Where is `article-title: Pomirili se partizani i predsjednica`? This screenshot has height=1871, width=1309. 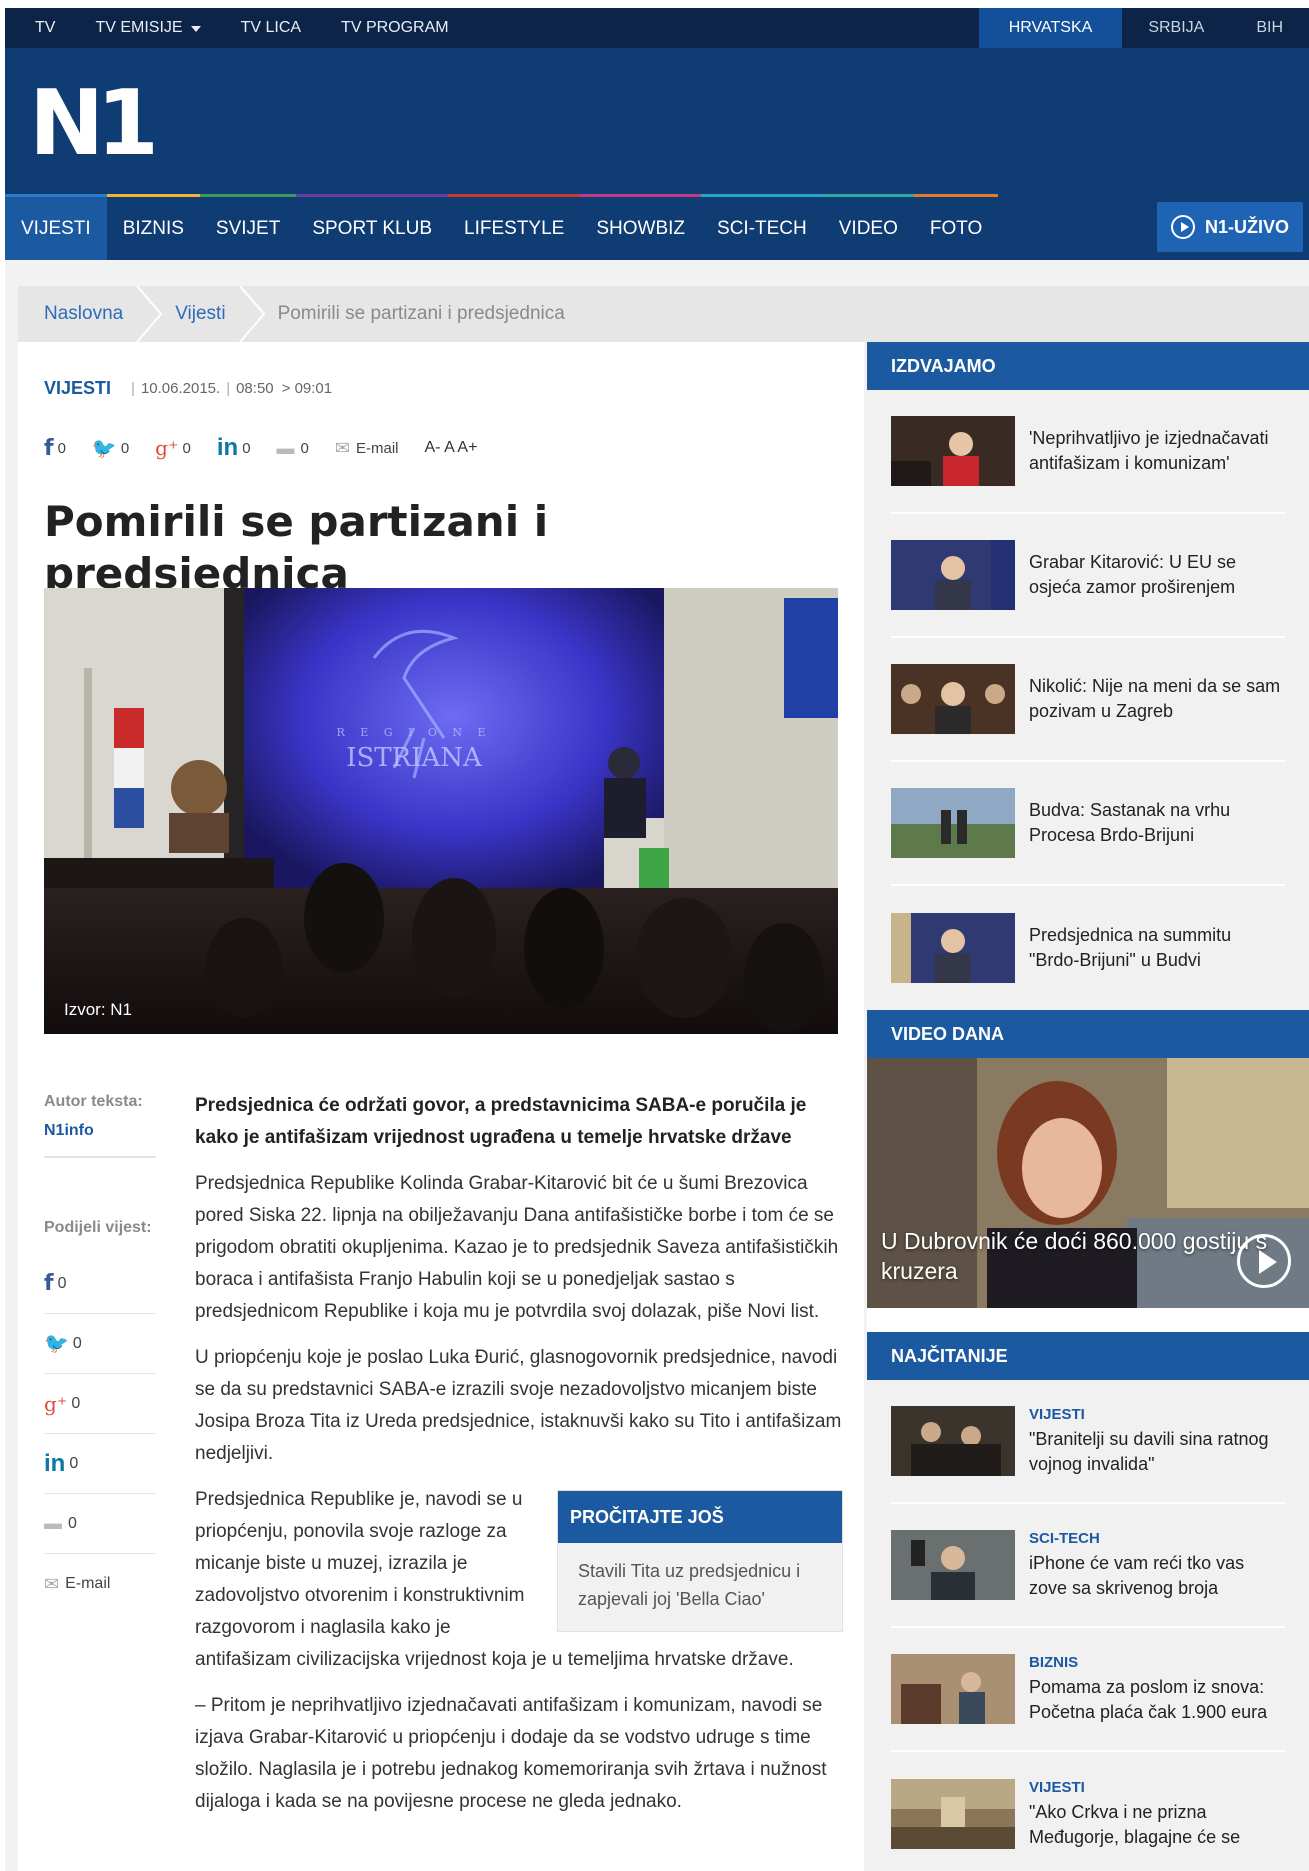 article-title: Pomirili se partizani i predsjednica is located at coordinates (296, 547).